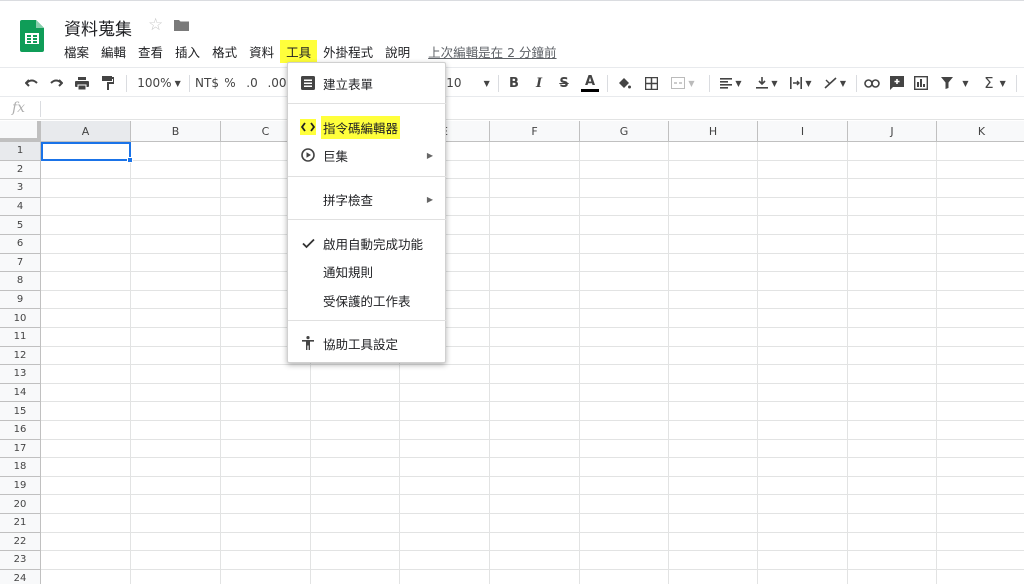 The height and width of the screenshot is (584, 1024). What do you see at coordinates (624, 131) in the screenshot?
I see `column-header-g: G` at bounding box center [624, 131].